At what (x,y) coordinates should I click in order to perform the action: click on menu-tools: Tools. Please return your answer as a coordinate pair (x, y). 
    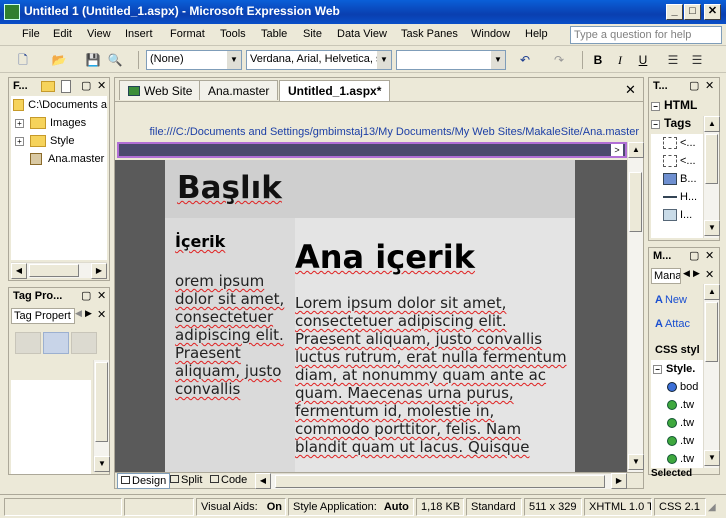
    Looking at the image, I should click on (233, 34).